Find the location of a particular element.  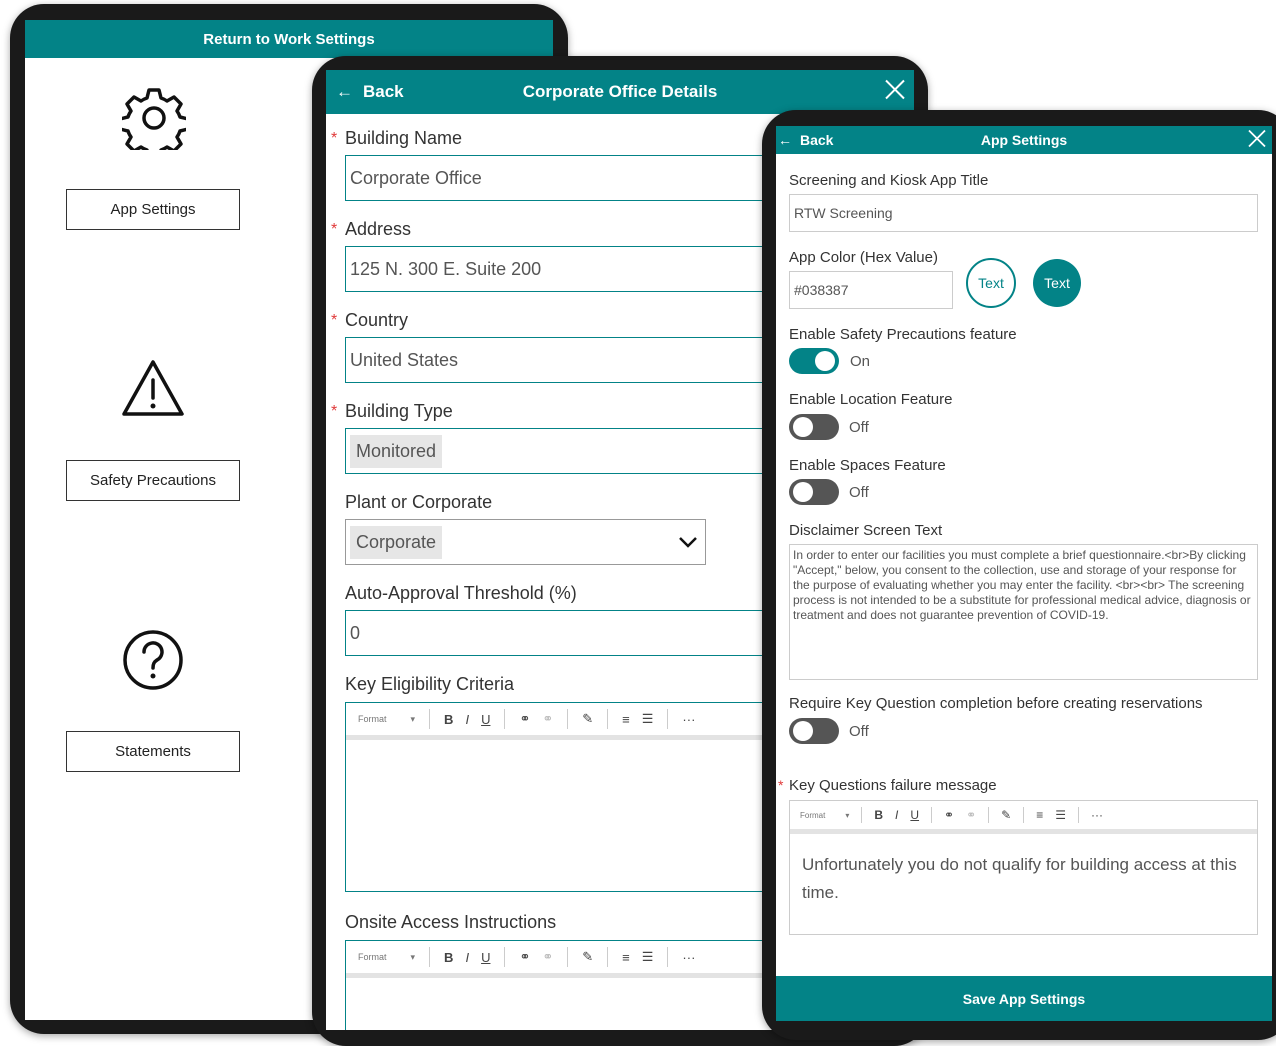

corp-header: ← Back Corporate Office Details is located at coordinates (620, 92).